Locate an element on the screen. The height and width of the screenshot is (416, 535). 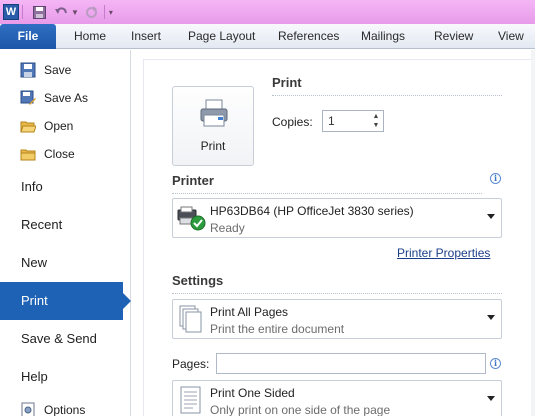
print-section-title: Print is located at coordinates (287, 82).